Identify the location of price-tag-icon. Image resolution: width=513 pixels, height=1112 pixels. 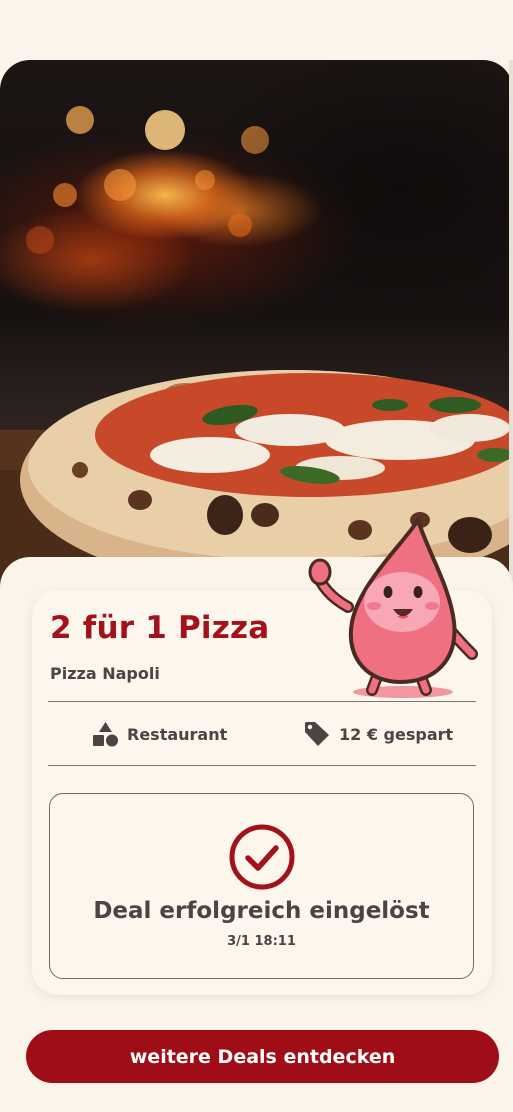
(317, 734).